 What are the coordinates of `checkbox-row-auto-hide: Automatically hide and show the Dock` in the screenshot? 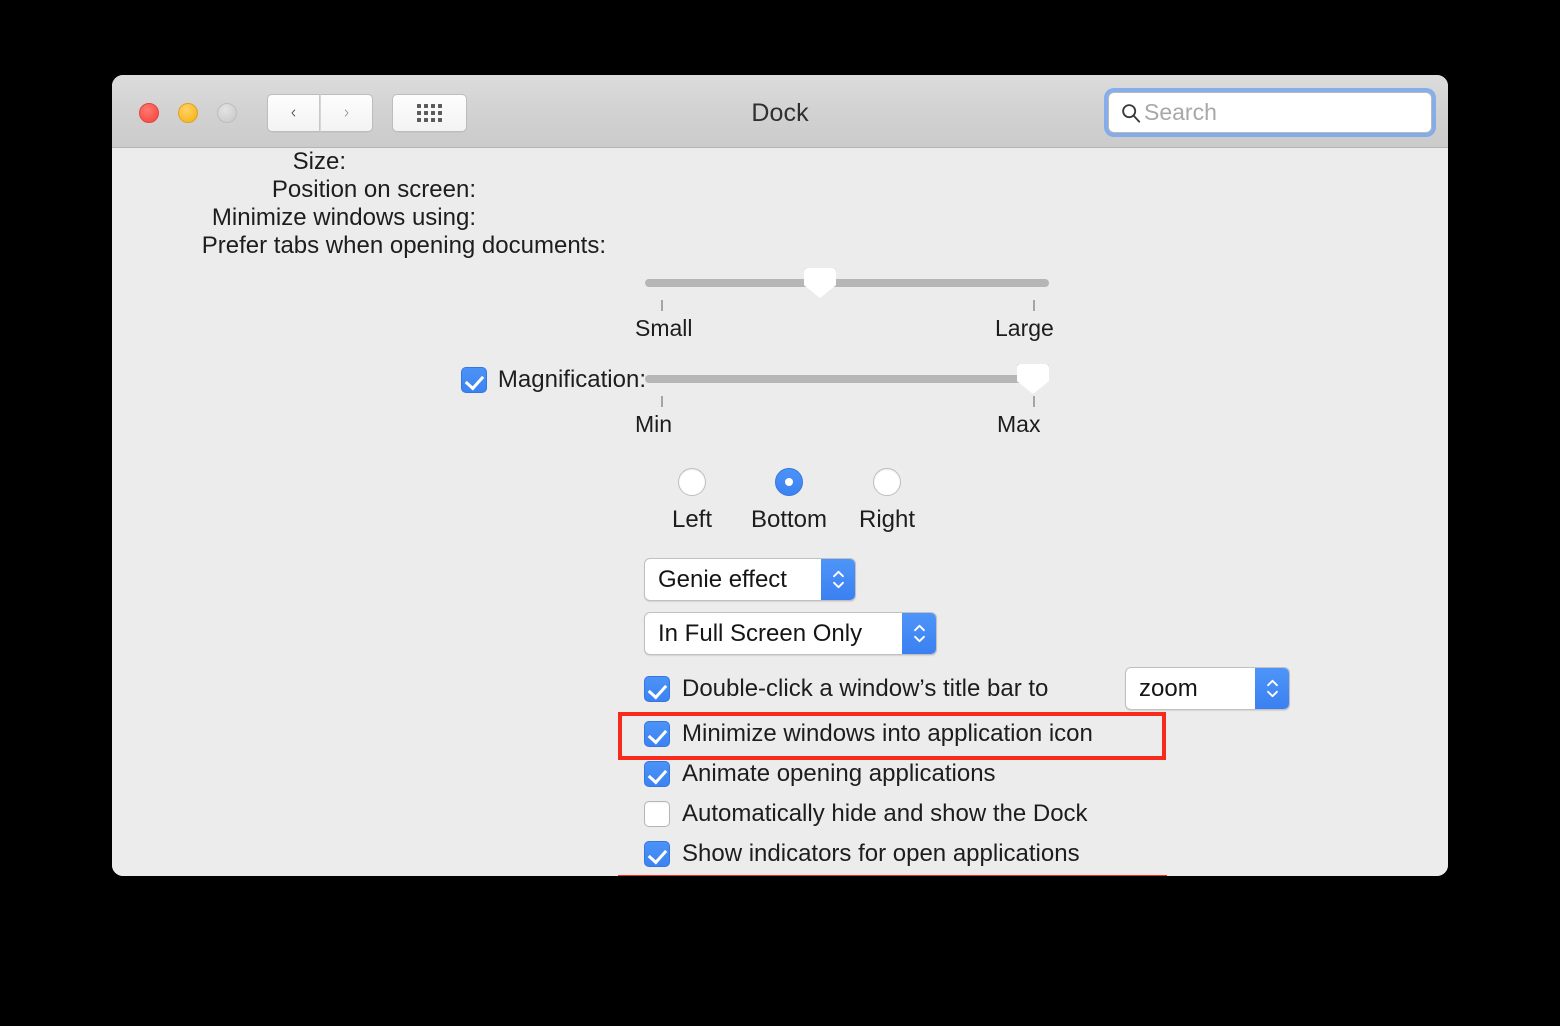 It's located at (866, 814).